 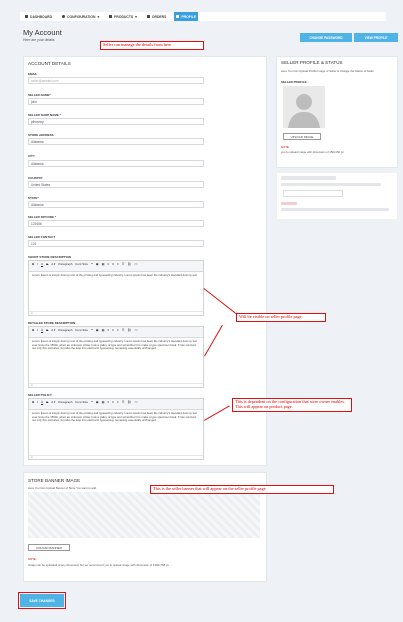 What do you see at coordinates (80, 16) in the screenshot?
I see `nav-configuration: CONFIGURATION ▾` at bounding box center [80, 16].